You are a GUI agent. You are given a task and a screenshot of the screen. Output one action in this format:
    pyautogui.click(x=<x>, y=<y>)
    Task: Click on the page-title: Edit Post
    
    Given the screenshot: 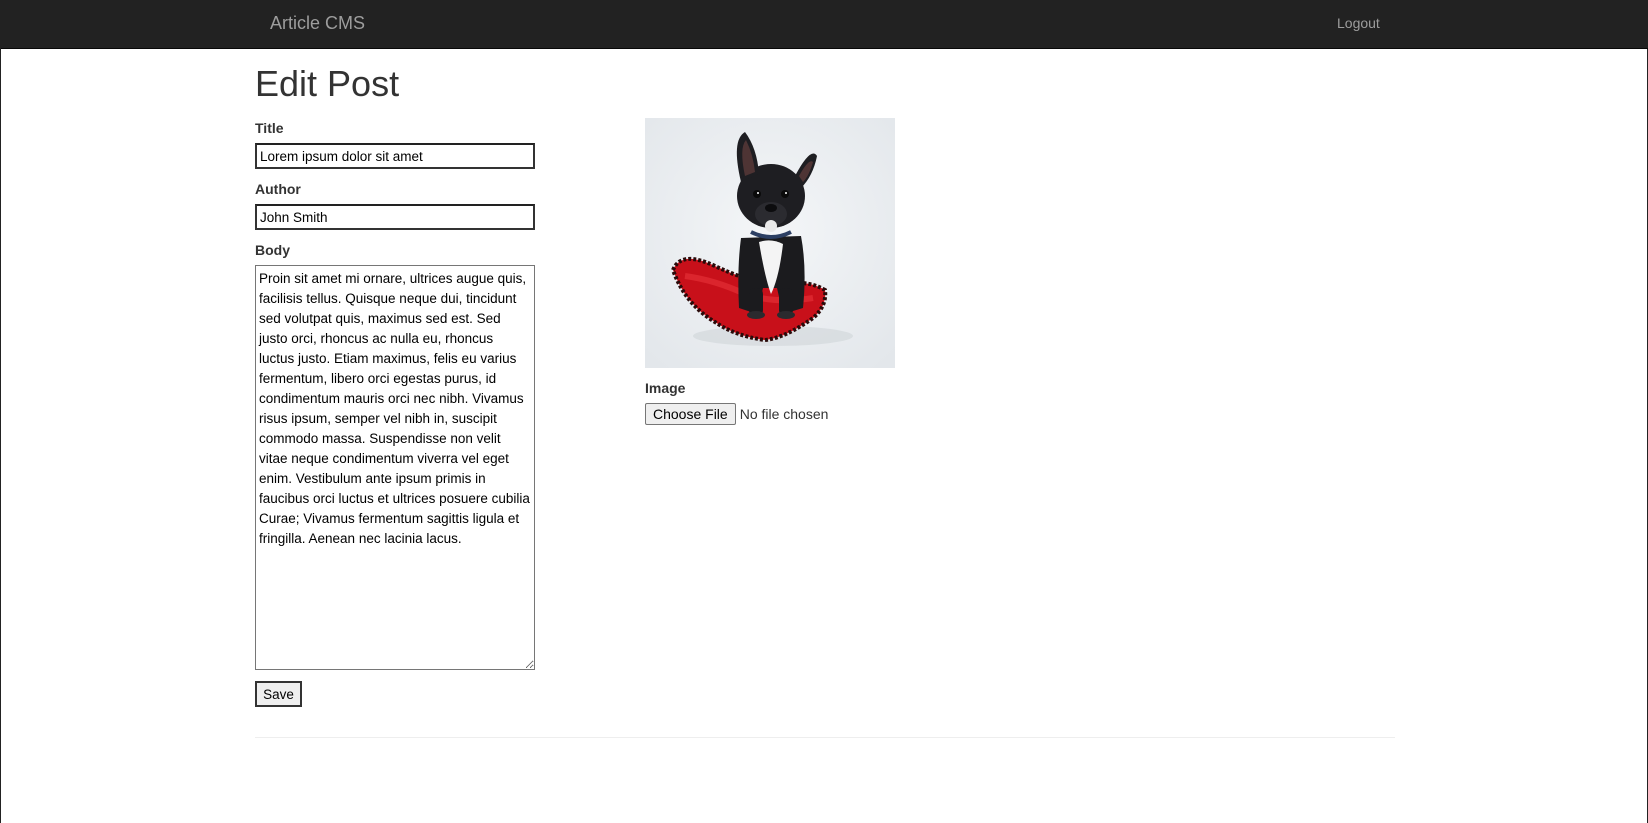 What is the action you would take?
    pyautogui.click(x=327, y=83)
    